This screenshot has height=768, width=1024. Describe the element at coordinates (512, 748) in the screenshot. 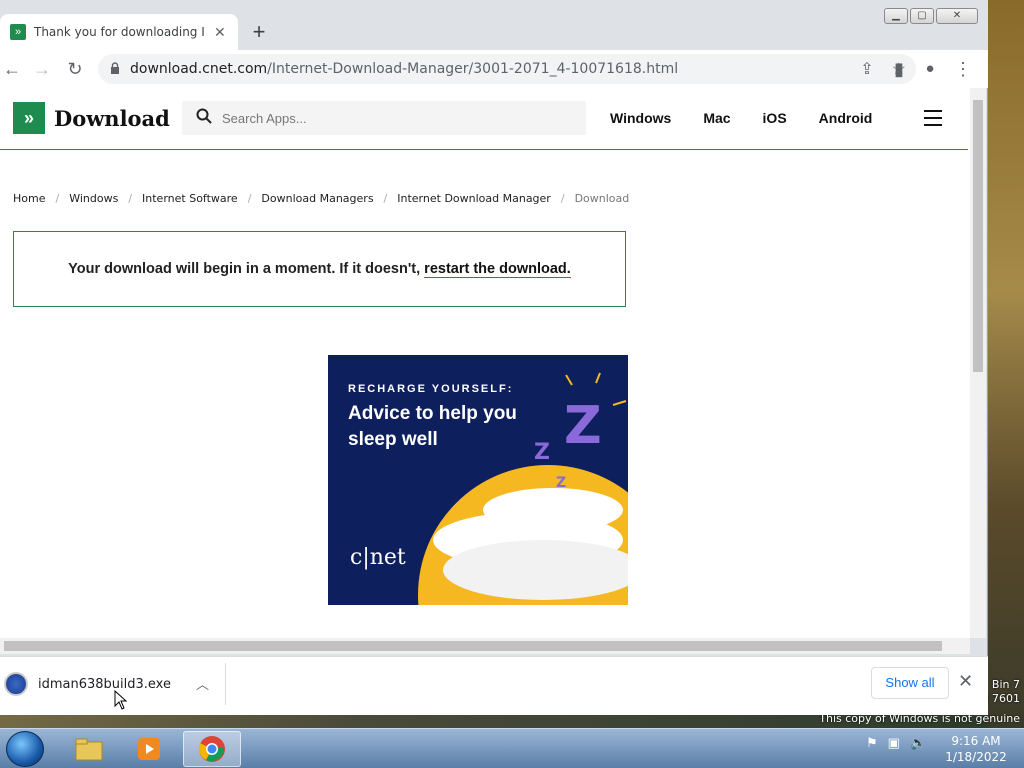

I see `taskbar: ⚑ ▣ 🔈 9:16 AM 1/18/2022` at that location.